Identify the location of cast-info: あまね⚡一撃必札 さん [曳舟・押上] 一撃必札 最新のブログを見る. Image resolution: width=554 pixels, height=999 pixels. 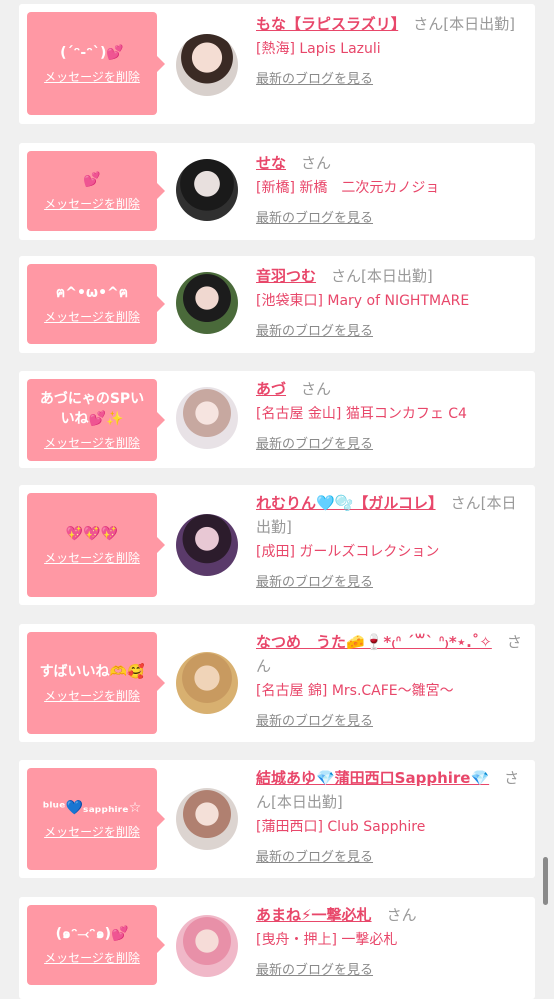
(391, 942).